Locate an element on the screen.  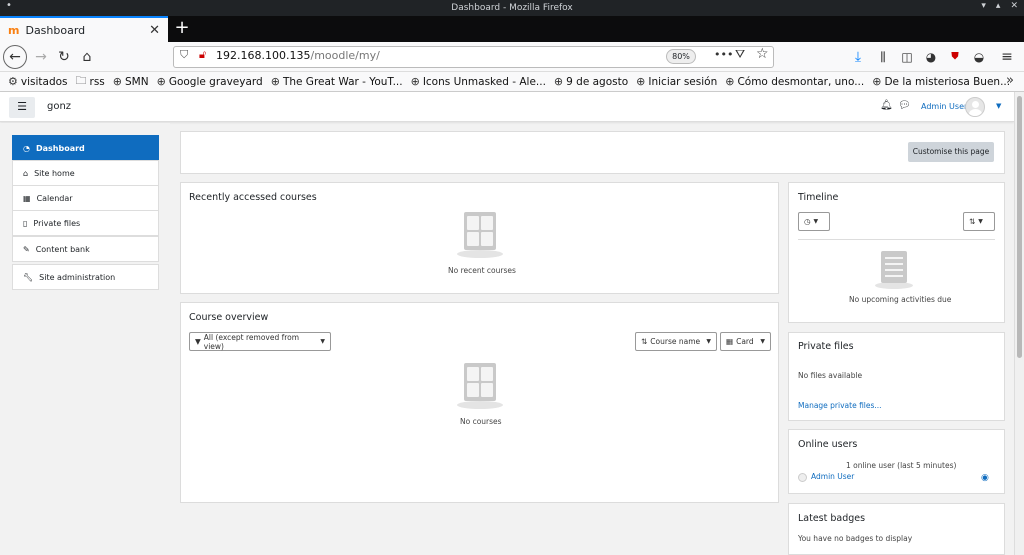
back-button: ← is located at coordinates (15, 57).